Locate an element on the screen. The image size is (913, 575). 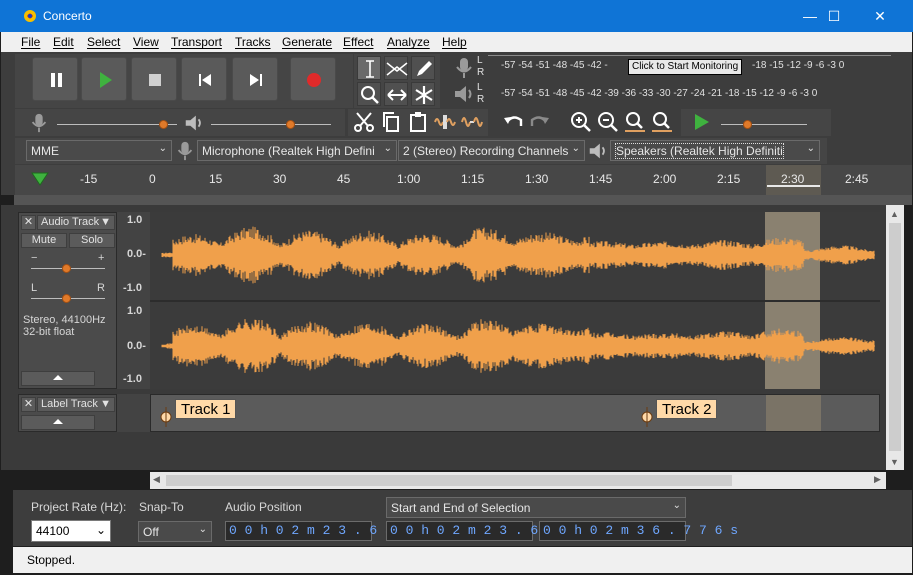
chevron-down-icon: ⌄ is located at coordinates (387, 148).